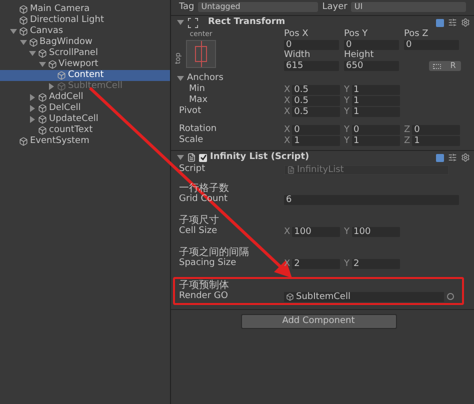 This screenshot has width=474, height=404. Describe the element at coordinates (364, 297) in the screenshot. I see `object-field: SubItemCell` at that location.